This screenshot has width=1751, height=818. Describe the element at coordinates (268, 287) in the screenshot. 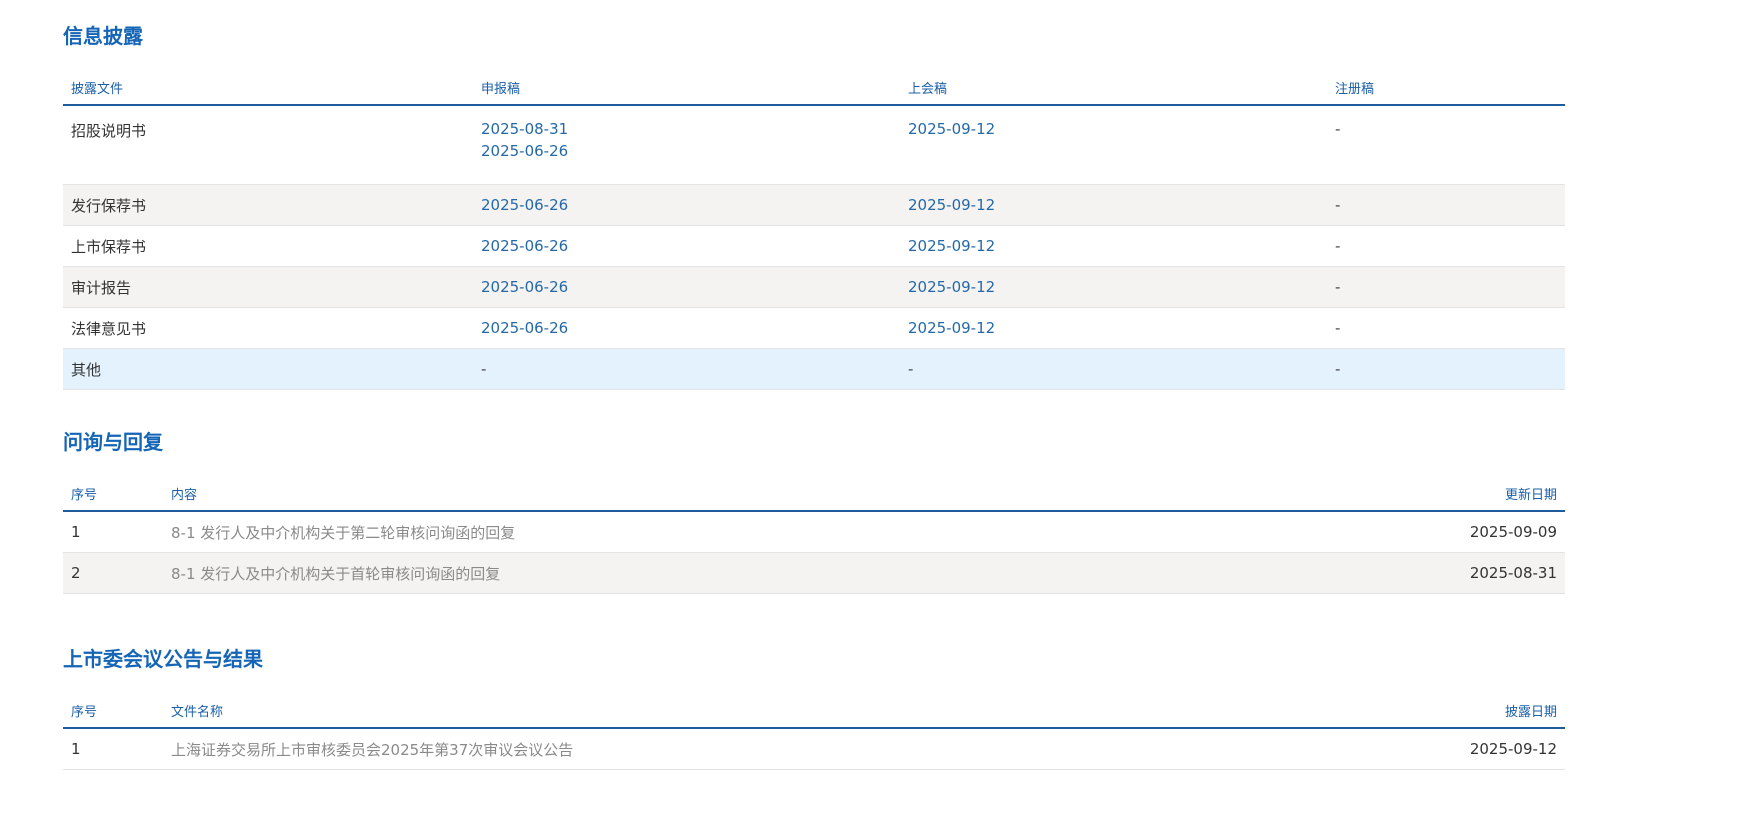

I see `document-name: 审计报告` at that location.